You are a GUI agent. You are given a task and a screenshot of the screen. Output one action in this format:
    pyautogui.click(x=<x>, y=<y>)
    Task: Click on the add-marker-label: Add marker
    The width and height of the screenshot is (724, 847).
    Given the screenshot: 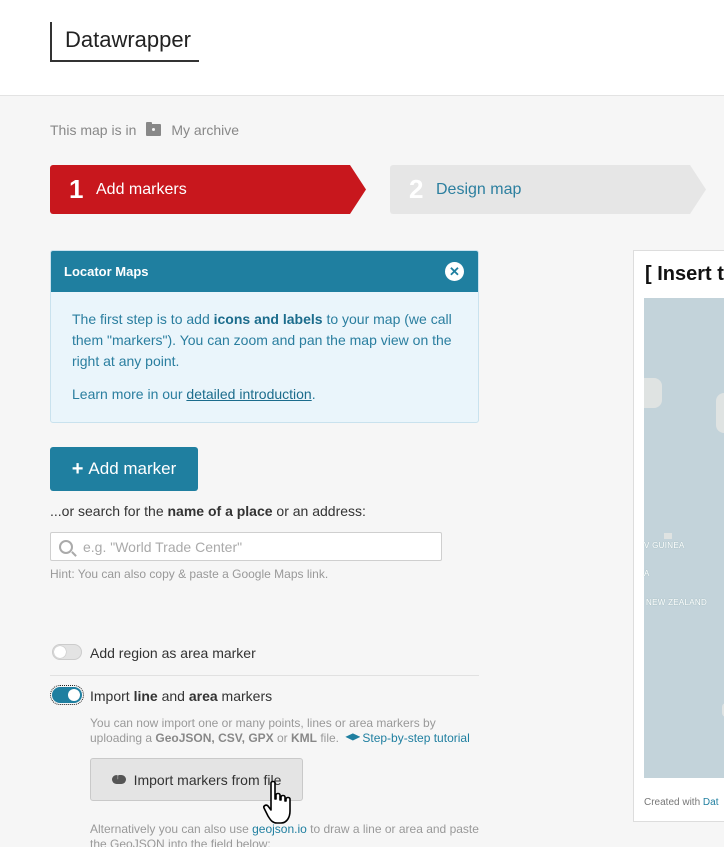 What is the action you would take?
    pyautogui.click(x=132, y=468)
    